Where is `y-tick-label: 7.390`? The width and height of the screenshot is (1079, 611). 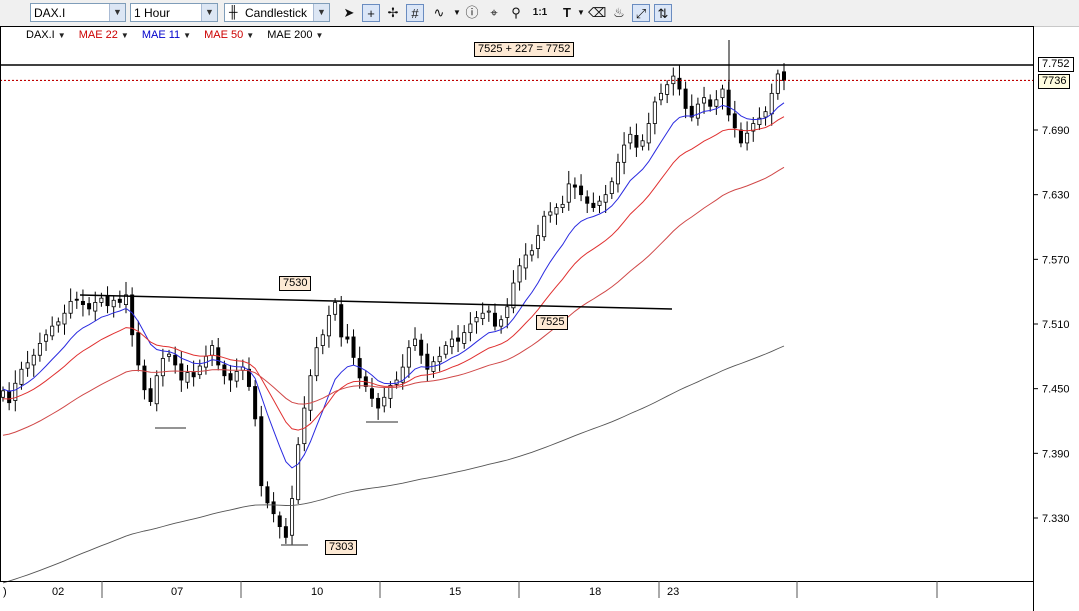 y-tick-label: 7.390 is located at coordinates (1056, 454).